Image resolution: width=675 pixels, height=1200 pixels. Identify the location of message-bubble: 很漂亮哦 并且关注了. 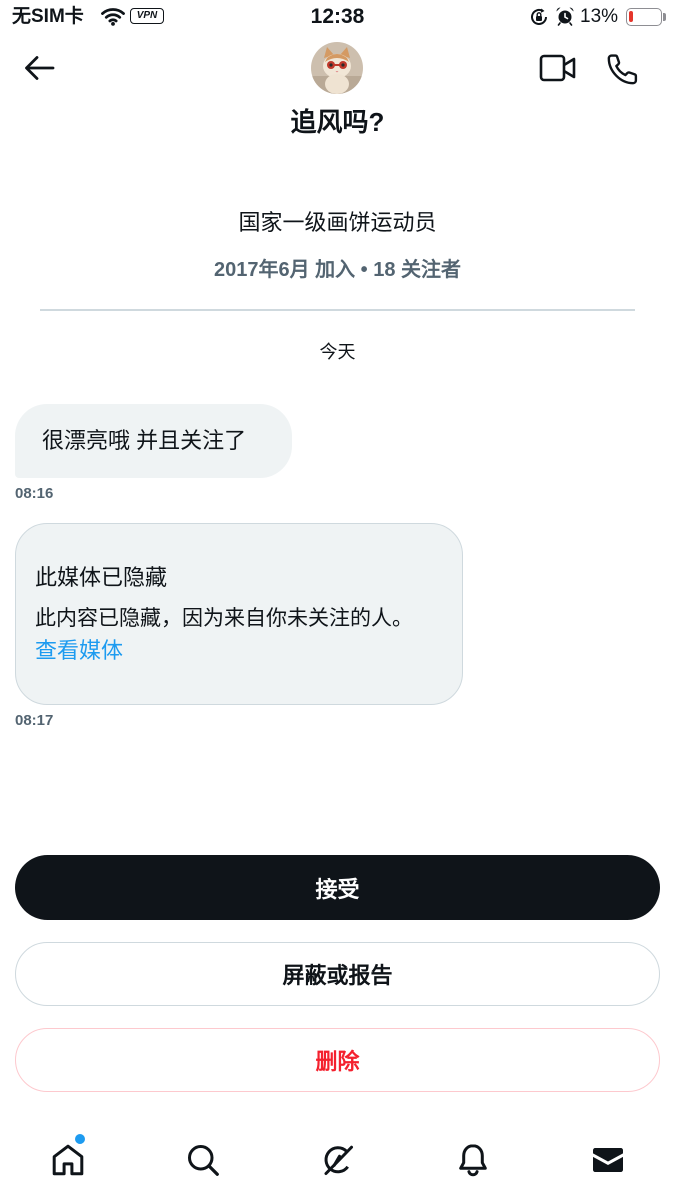
(153, 441).